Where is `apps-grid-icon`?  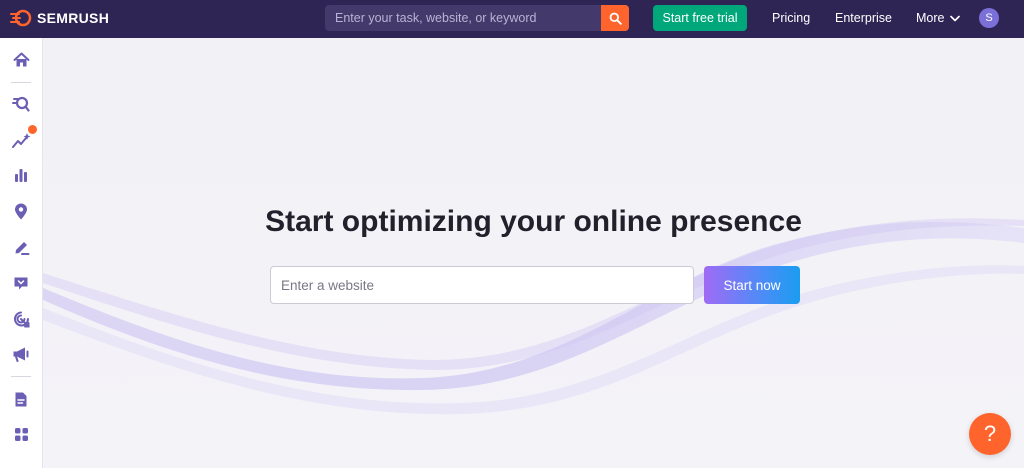
apps-grid-icon is located at coordinates (21, 434).